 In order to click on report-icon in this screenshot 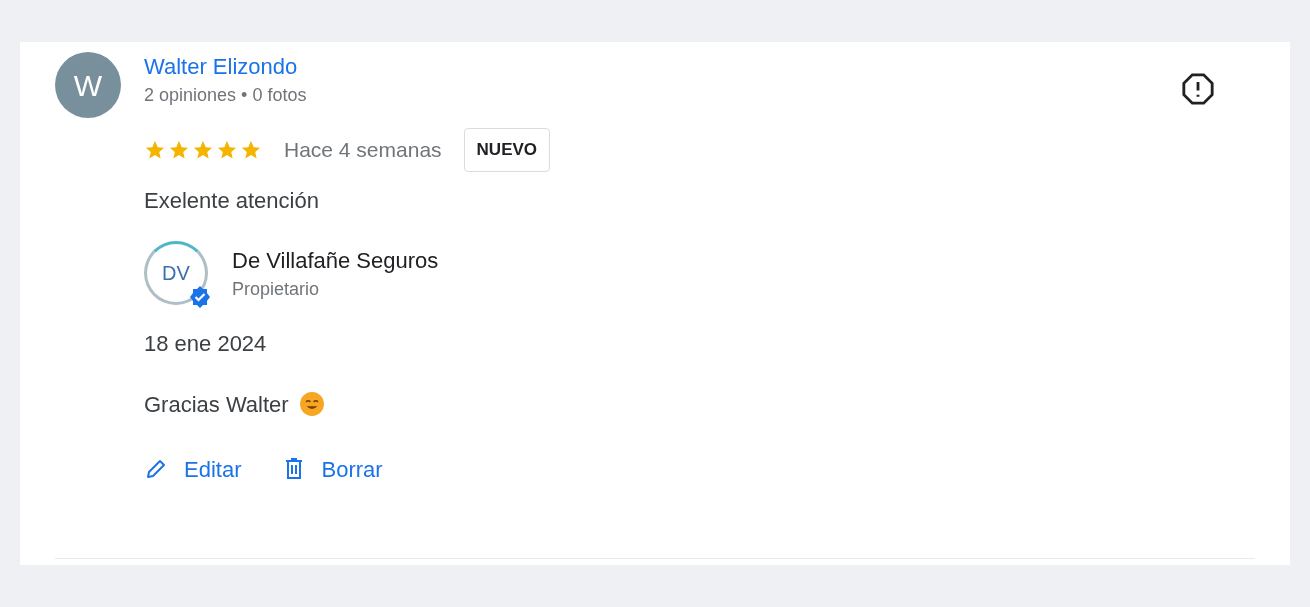, I will do `click(1198, 89)`.